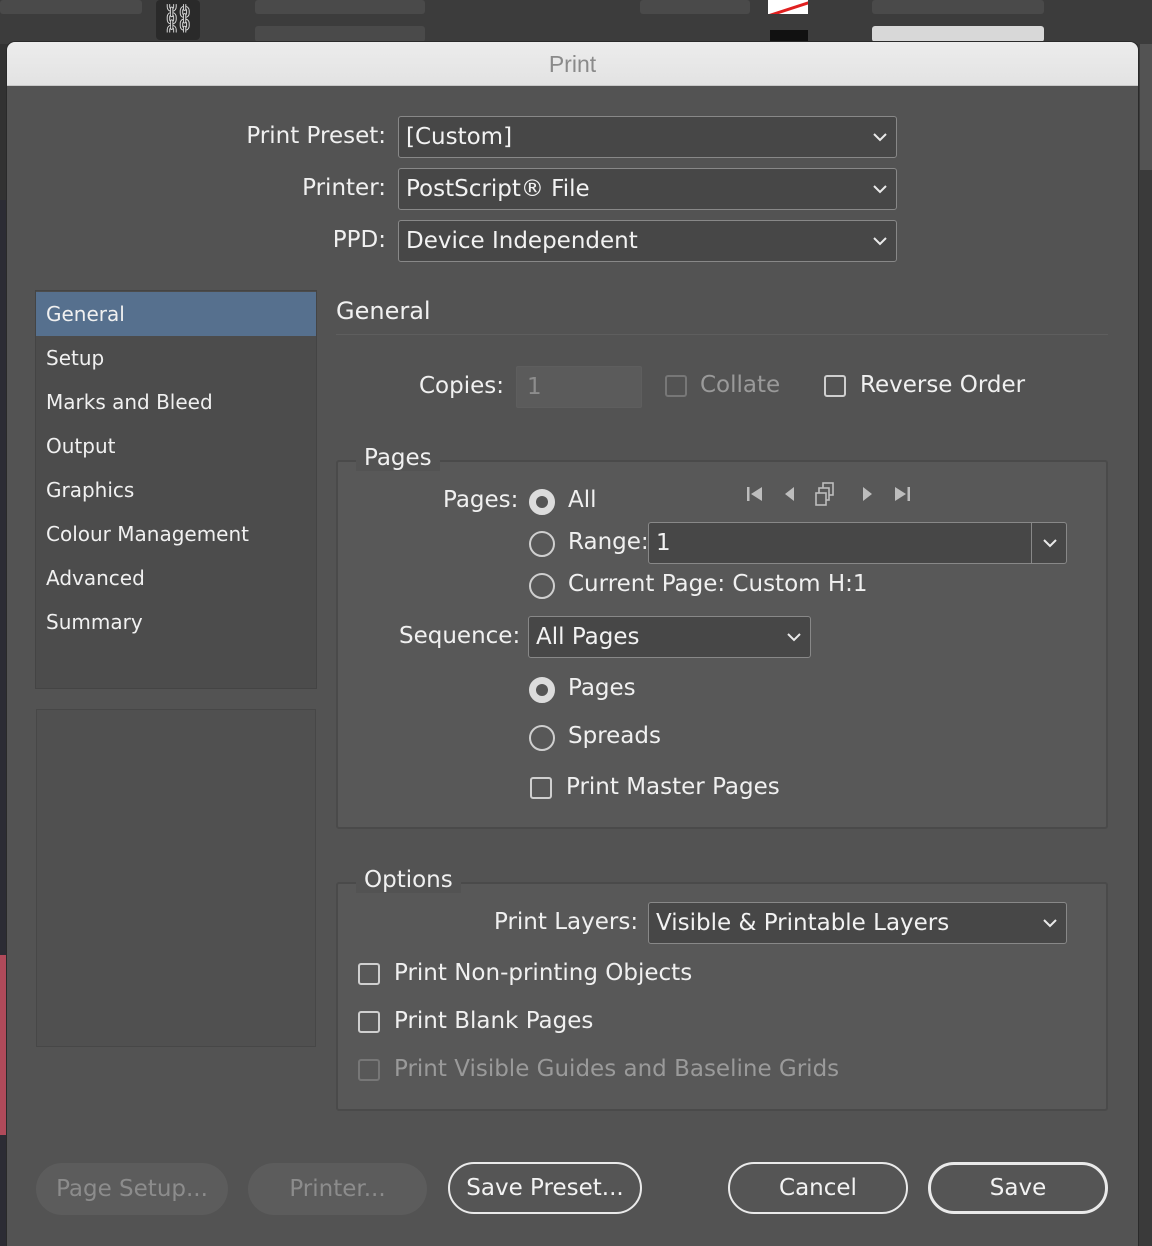 The height and width of the screenshot is (1246, 1152). What do you see at coordinates (176, 878) in the screenshot?
I see `page-preview` at bounding box center [176, 878].